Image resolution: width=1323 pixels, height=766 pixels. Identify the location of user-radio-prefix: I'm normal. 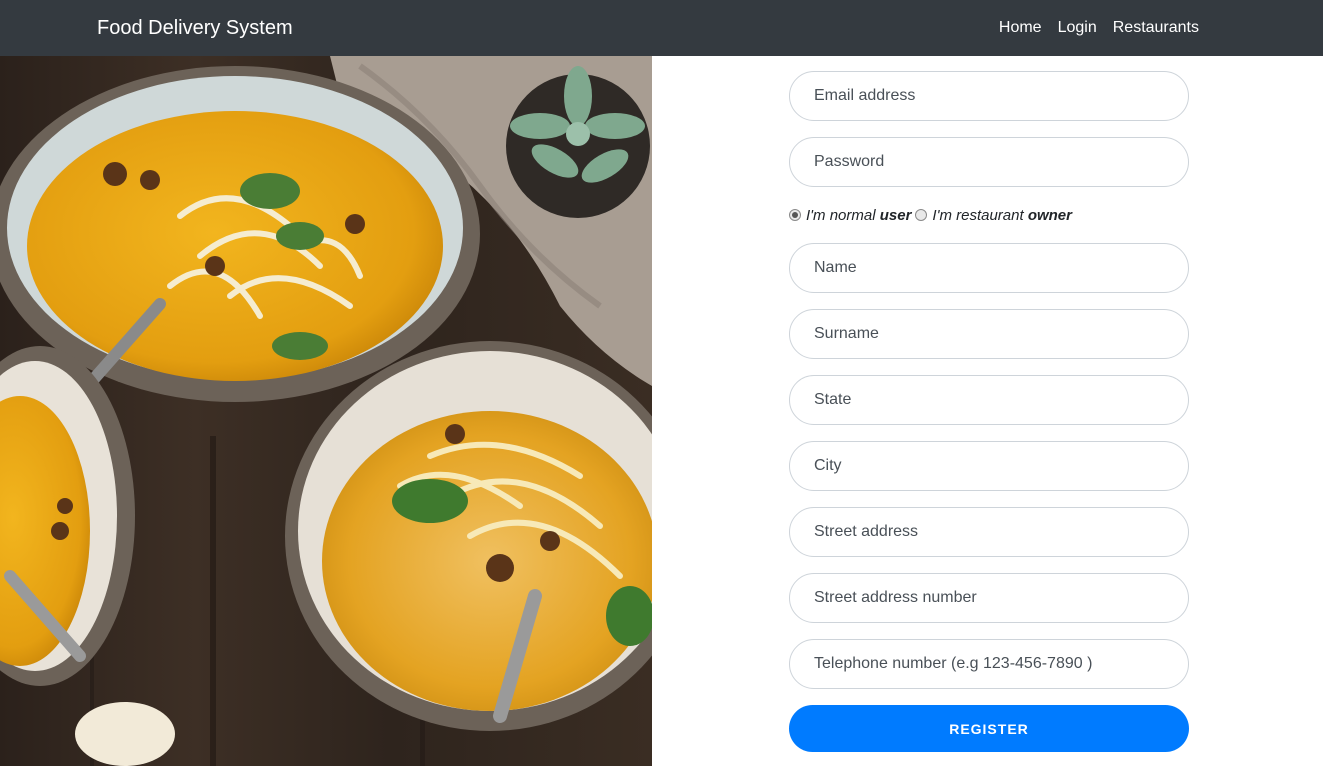
(841, 215).